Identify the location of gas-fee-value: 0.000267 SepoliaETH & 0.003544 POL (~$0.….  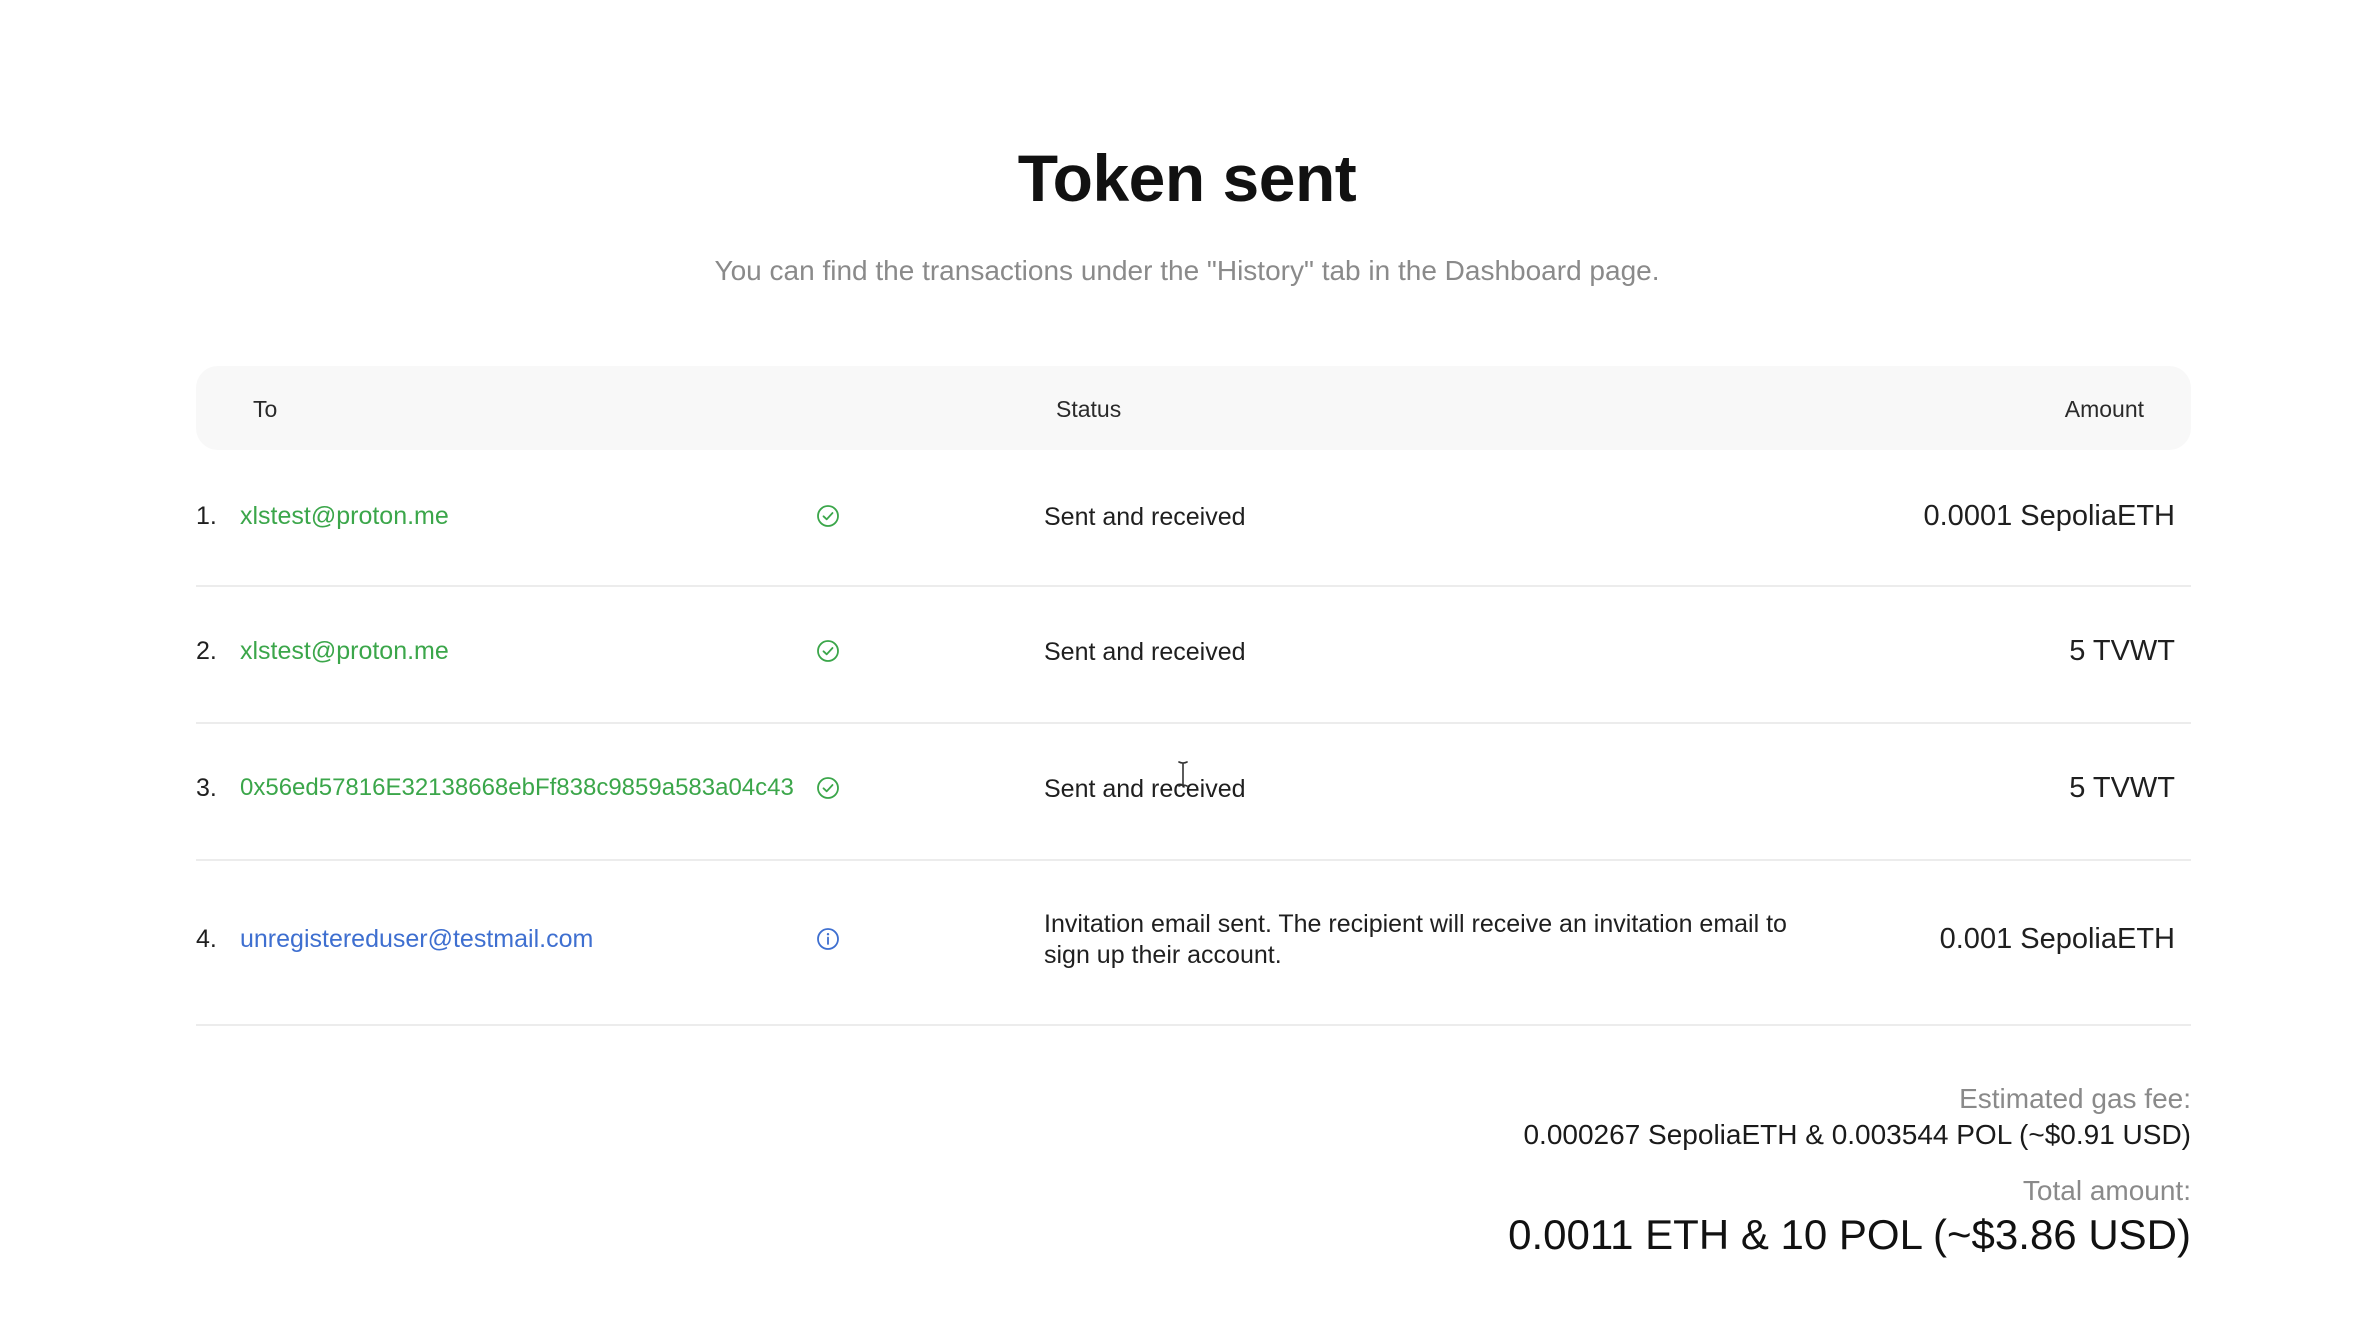
(1857, 1134).